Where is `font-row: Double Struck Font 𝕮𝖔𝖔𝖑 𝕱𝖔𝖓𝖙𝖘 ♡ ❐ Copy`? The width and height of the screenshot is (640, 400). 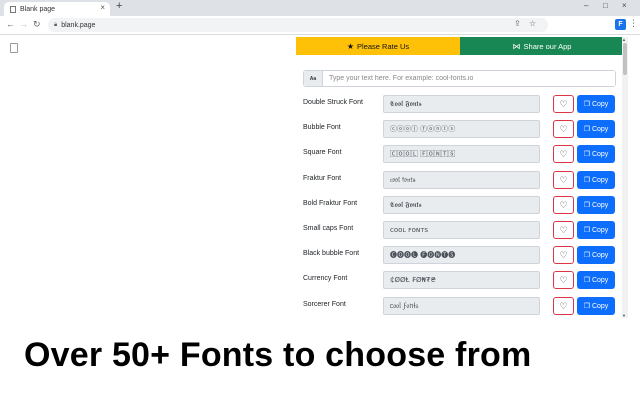 font-row: Double Struck Font 𝕮𝖔𝖔𝖑 𝕱𝖔𝖓𝖙𝖘 ♡ ❐ Copy is located at coordinates (461, 104).